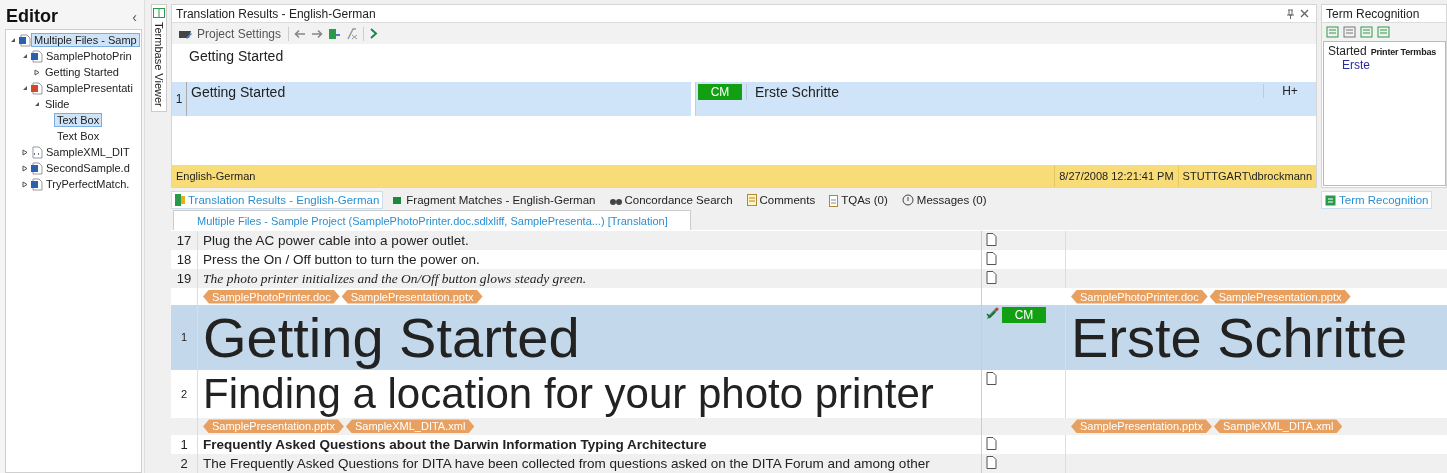 This screenshot has height=473, width=1447. What do you see at coordinates (85, 40) in the screenshot?
I see `tree-item: Multiple Files - Samp` at bounding box center [85, 40].